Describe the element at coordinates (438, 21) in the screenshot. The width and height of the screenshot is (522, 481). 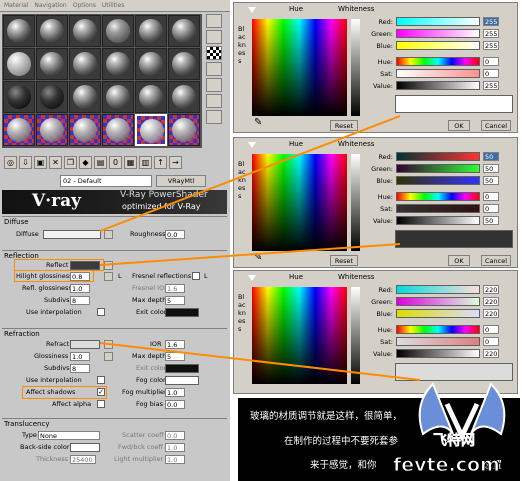
I see `red-slider` at that location.